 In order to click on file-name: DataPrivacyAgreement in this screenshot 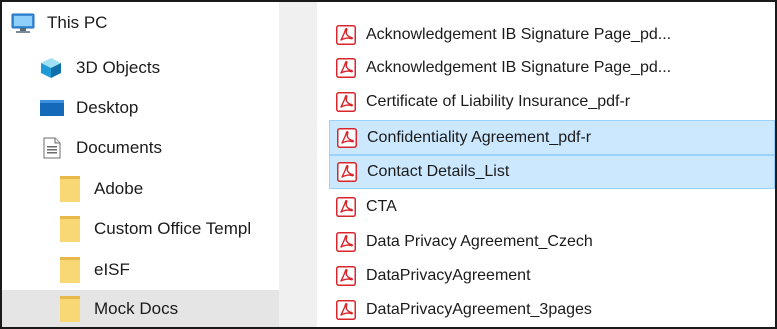, I will do `click(448, 275)`.